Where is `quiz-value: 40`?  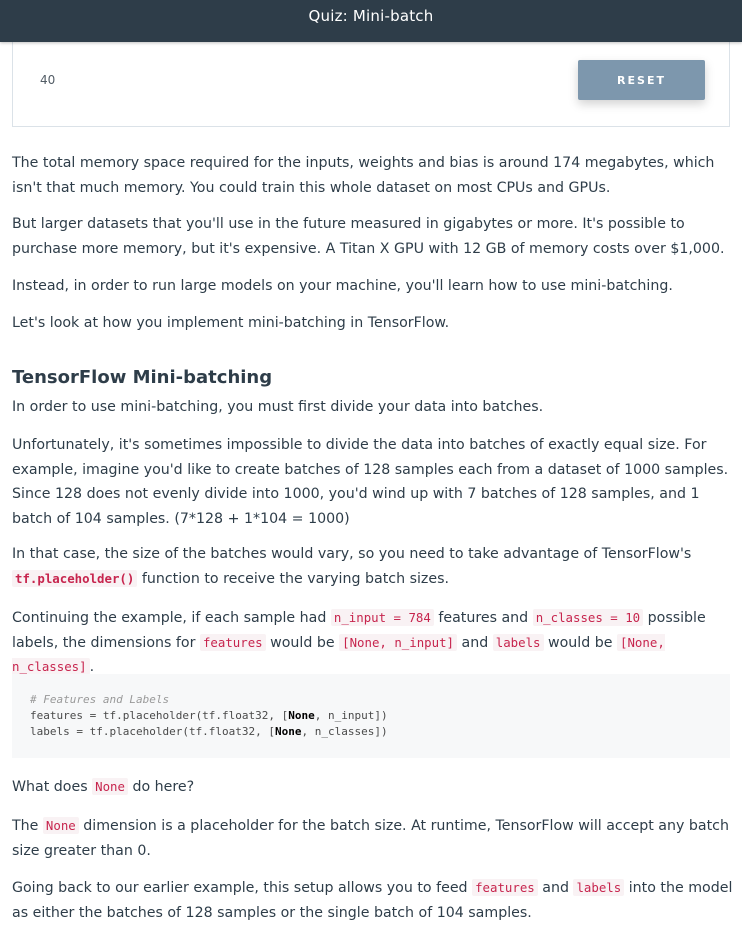 quiz-value: 40 is located at coordinates (48, 80).